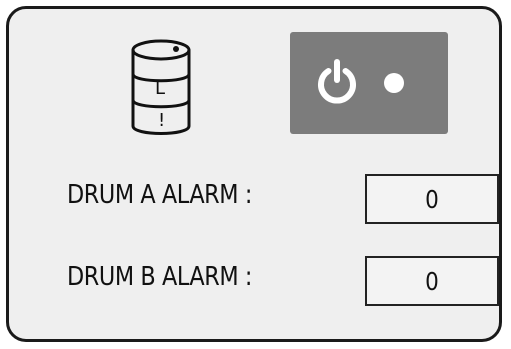 The image size is (511, 349). I want to click on drum-b-alarm-value-text: 0, so click(432, 281).